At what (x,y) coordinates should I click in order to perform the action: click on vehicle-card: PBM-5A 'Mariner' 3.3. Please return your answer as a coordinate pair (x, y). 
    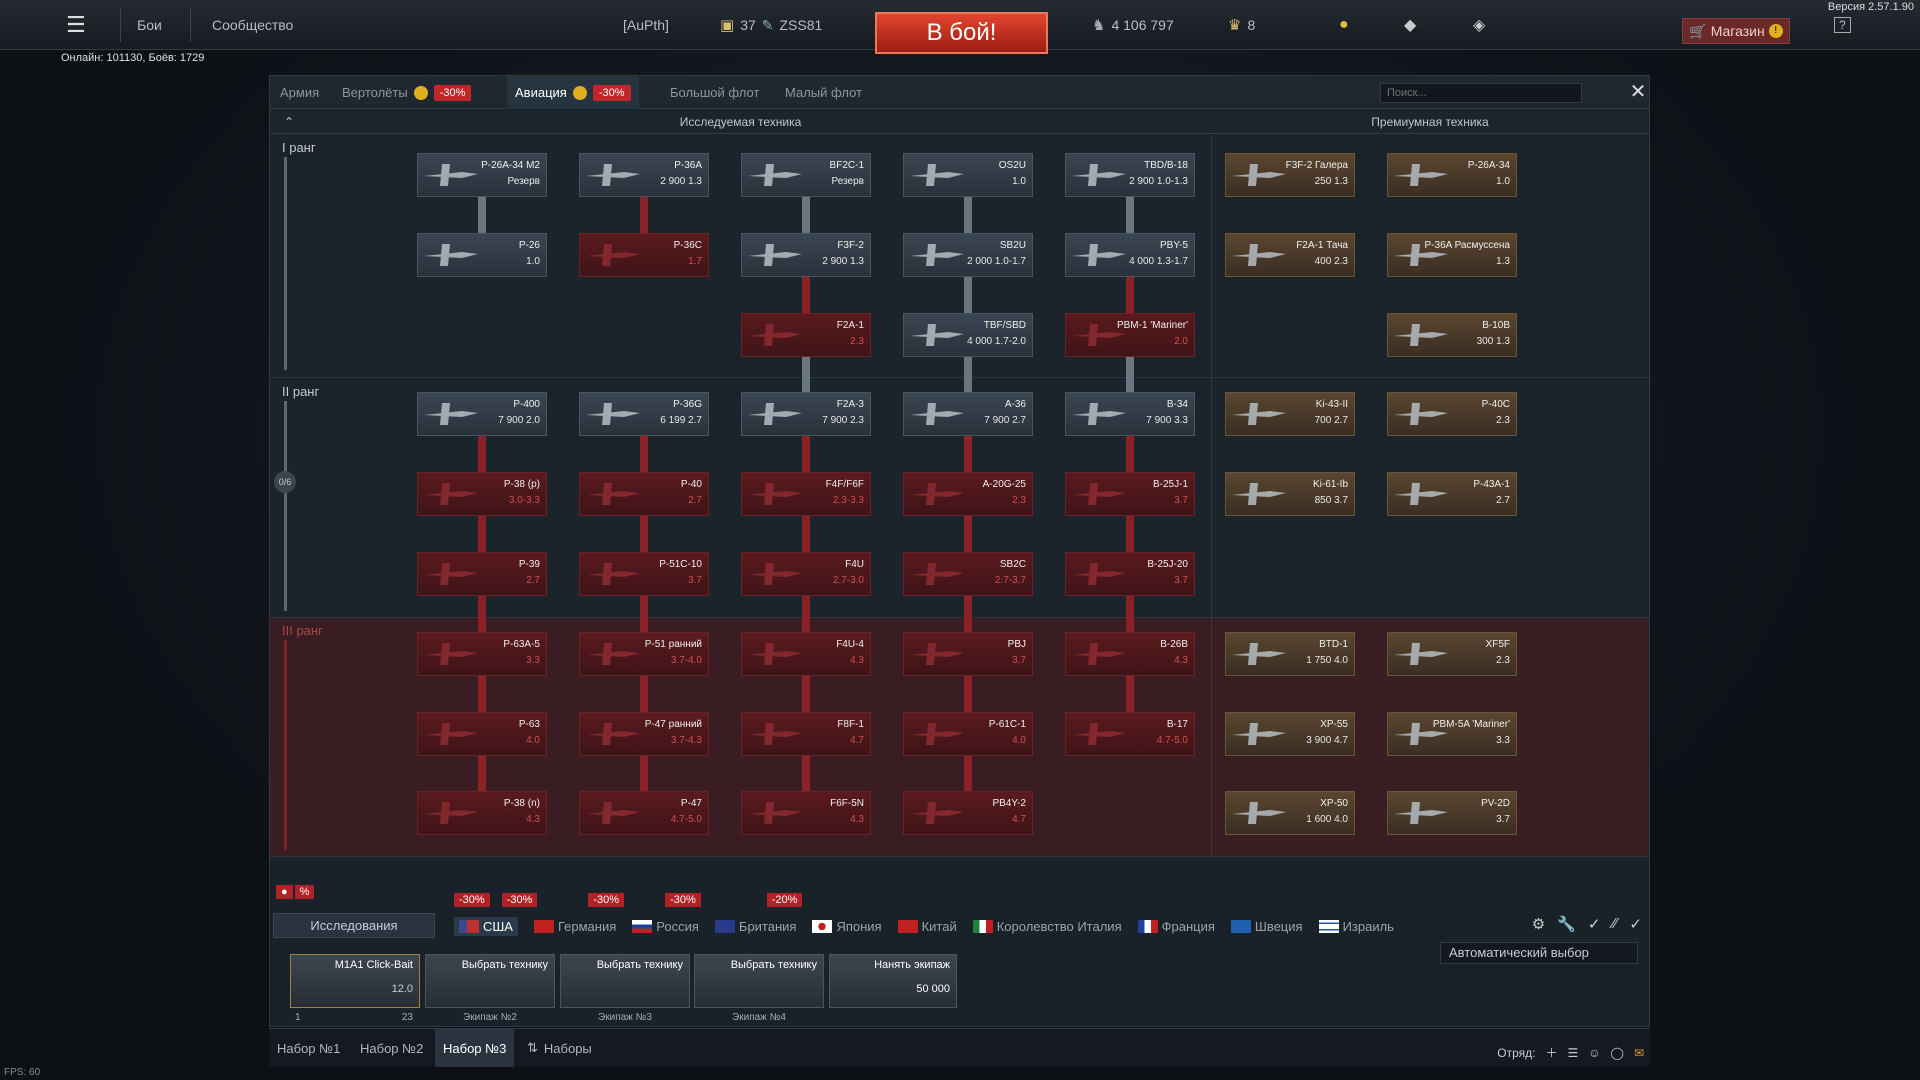
    Looking at the image, I should click on (1452, 734).